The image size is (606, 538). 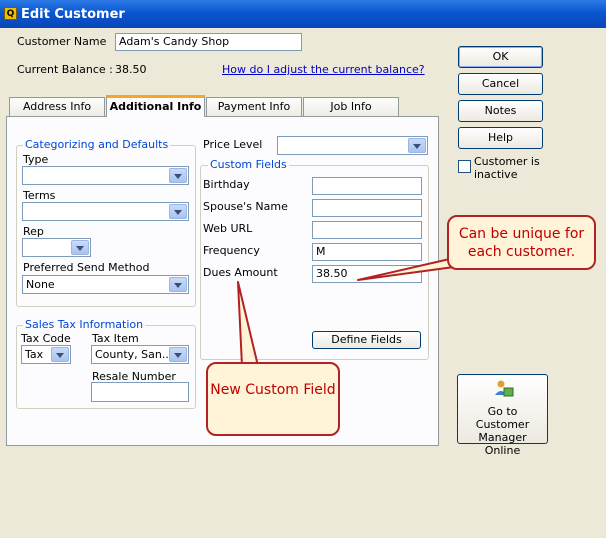 What do you see at coordinates (115, 338) in the screenshot?
I see `tax-item-label: Tax Item` at bounding box center [115, 338].